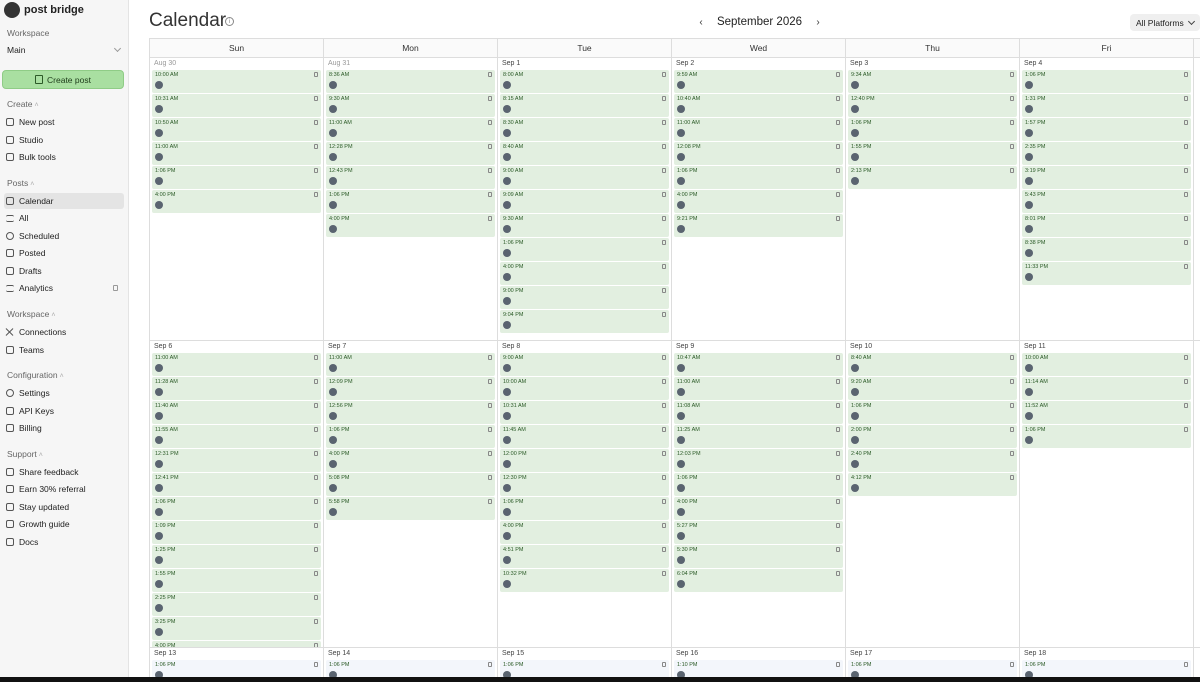 This screenshot has height=682, width=1200. What do you see at coordinates (229, 21) in the screenshot?
I see `info-icon: i` at bounding box center [229, 21].